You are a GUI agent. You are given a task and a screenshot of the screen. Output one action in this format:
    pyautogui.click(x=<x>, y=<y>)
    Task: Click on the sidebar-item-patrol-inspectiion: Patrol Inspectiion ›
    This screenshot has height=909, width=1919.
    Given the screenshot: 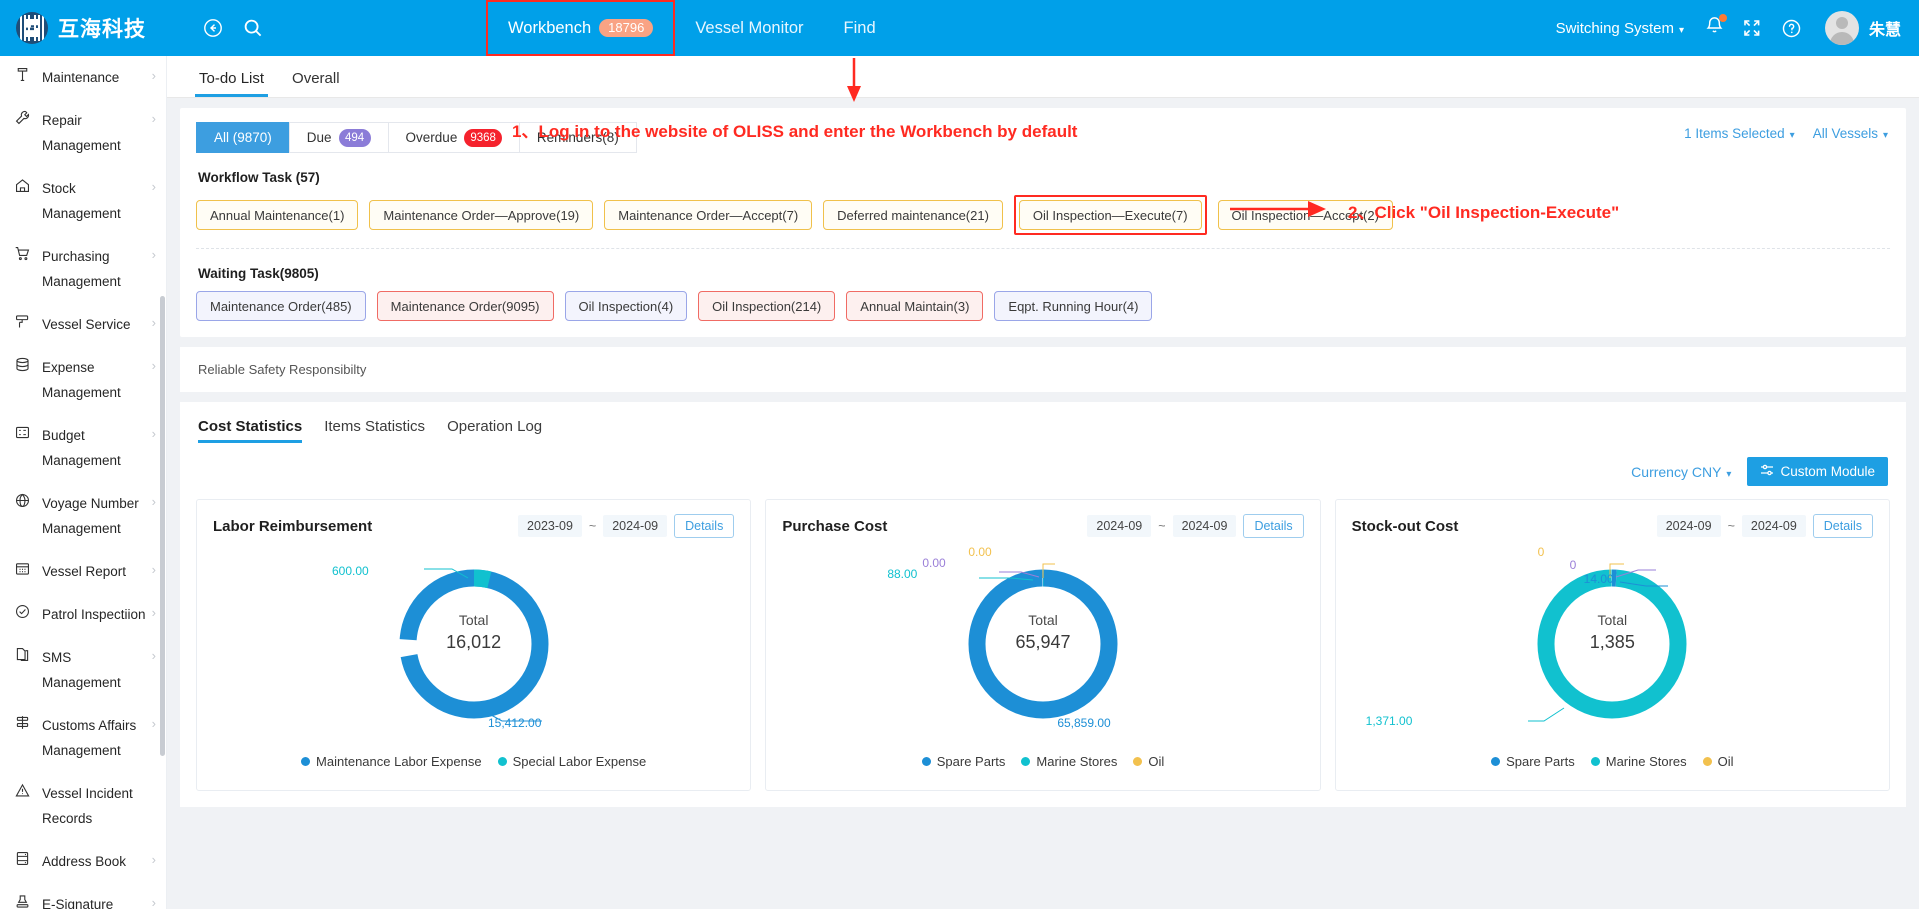 What is the action you would take?
    pyautogui.click(x=83, y=614)
    